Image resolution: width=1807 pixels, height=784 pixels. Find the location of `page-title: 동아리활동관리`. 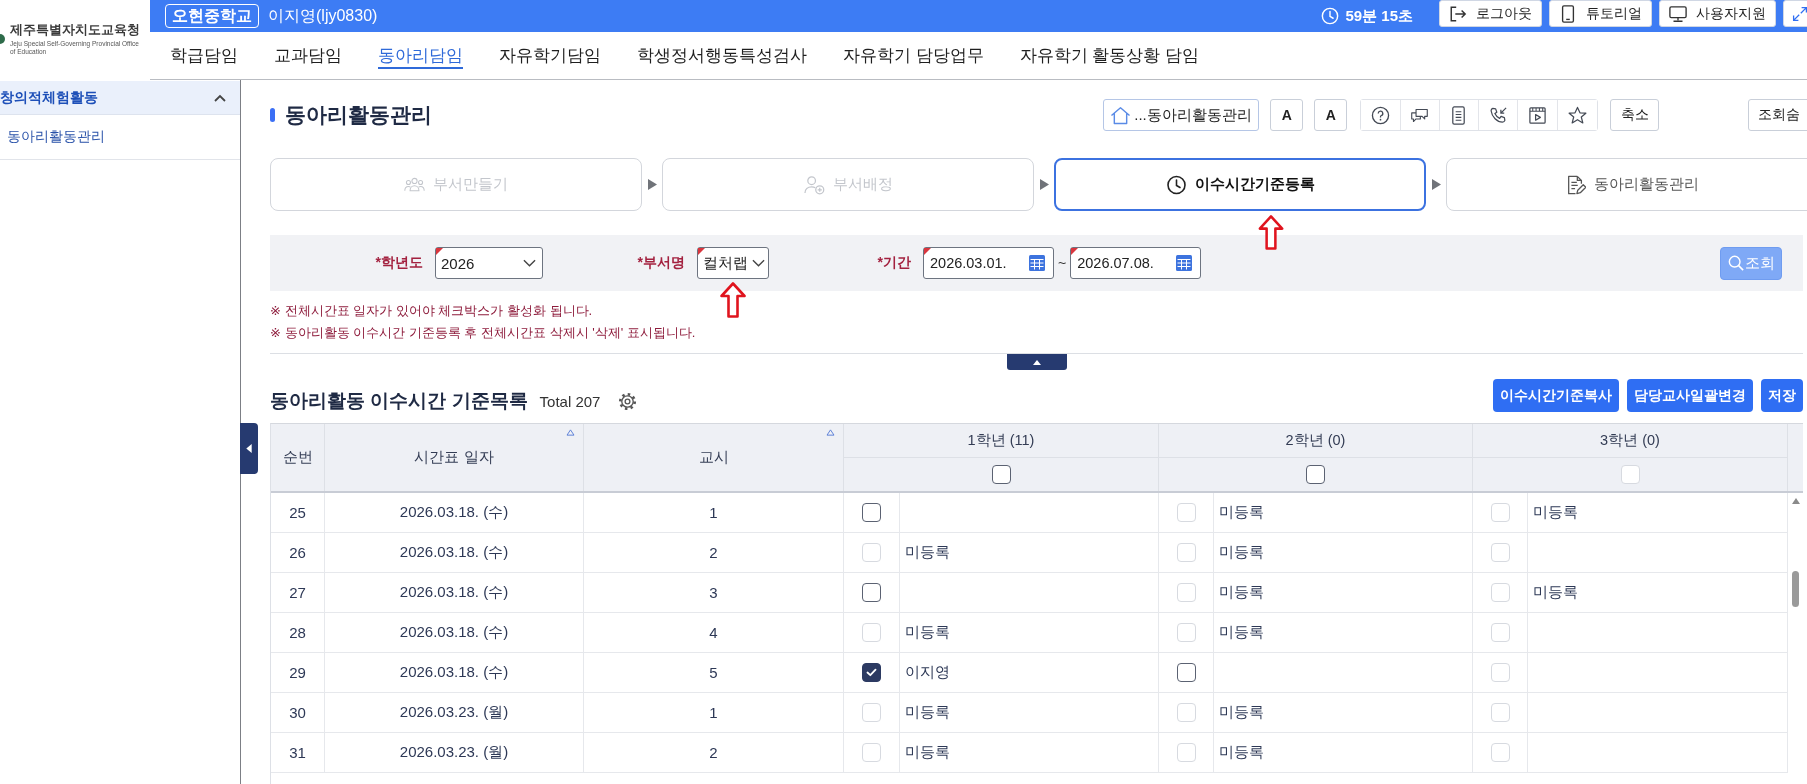

page-title: 동아리활동관리 is located at coordinates (358, 115).